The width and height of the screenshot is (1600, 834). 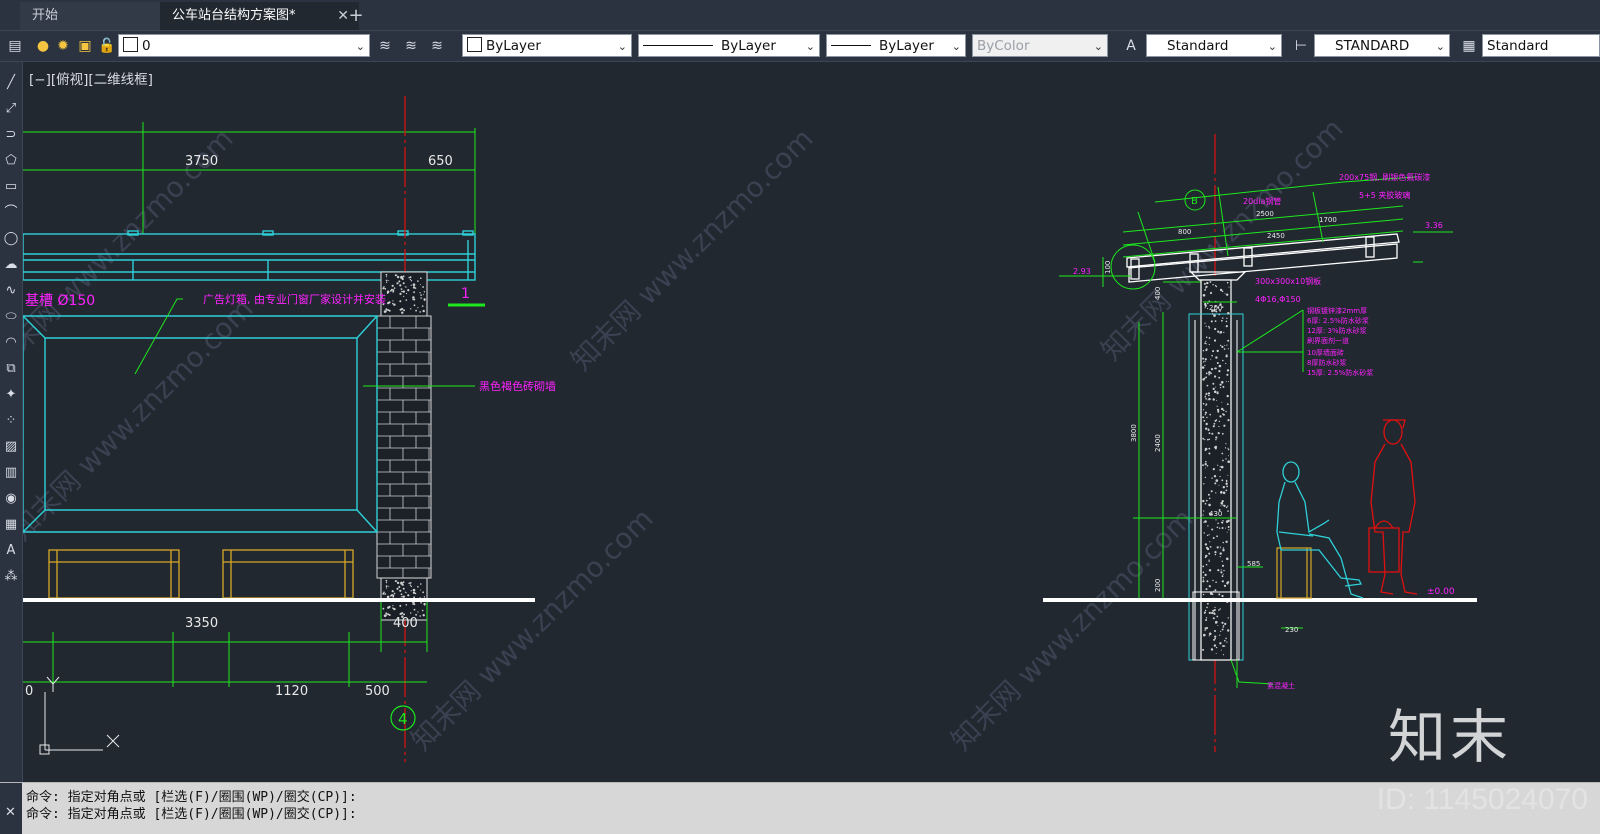 I want to click on note-base: 素混凝土, so click(x=1281, y=685).